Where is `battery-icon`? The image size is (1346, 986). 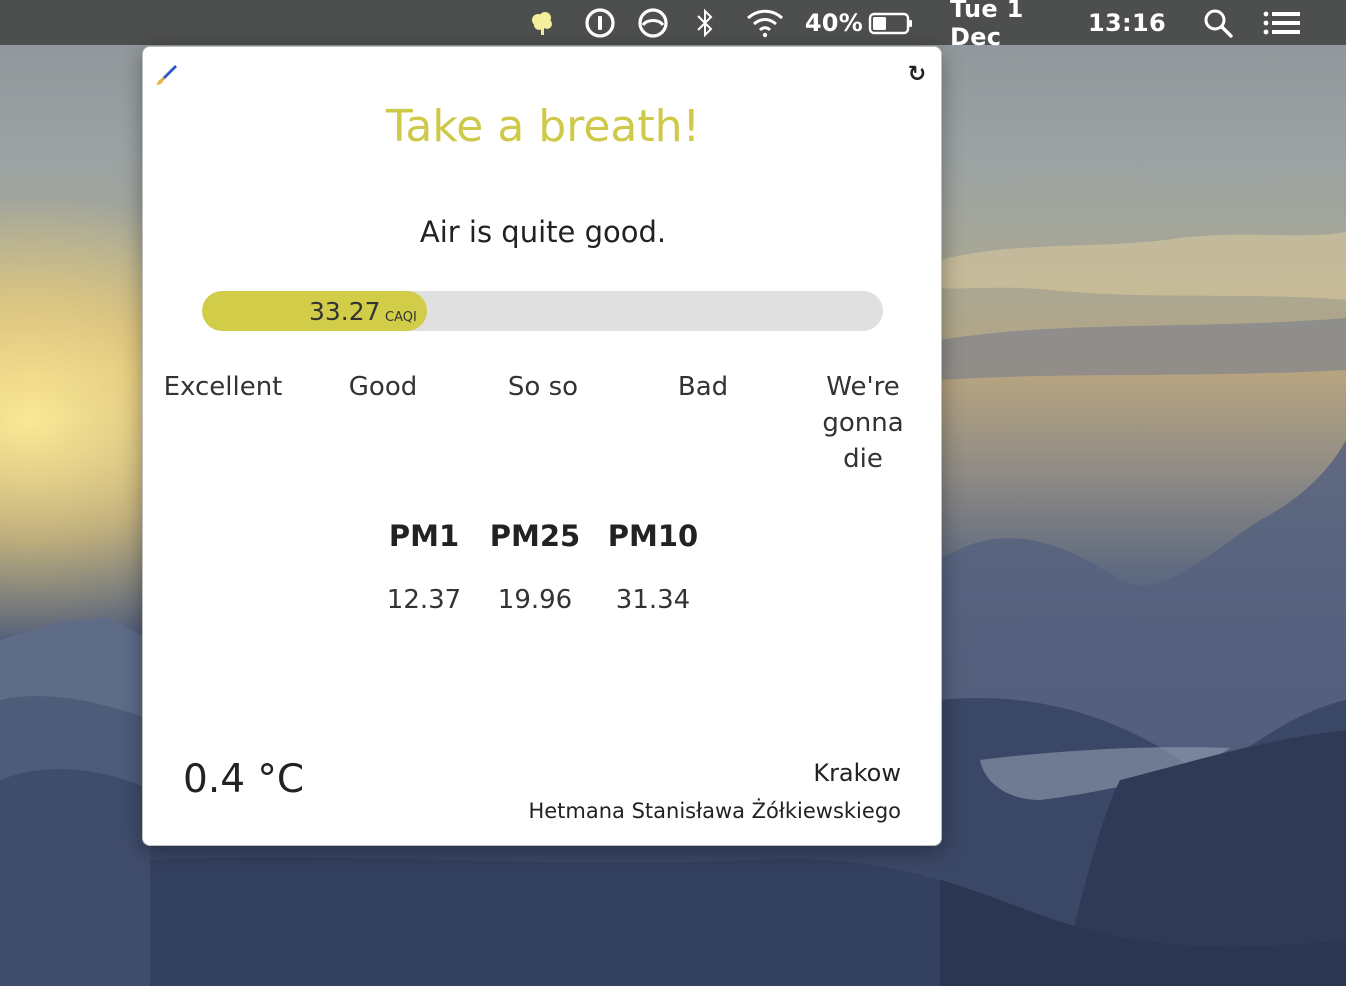
battery-icon is located at coordinates (891, 22).